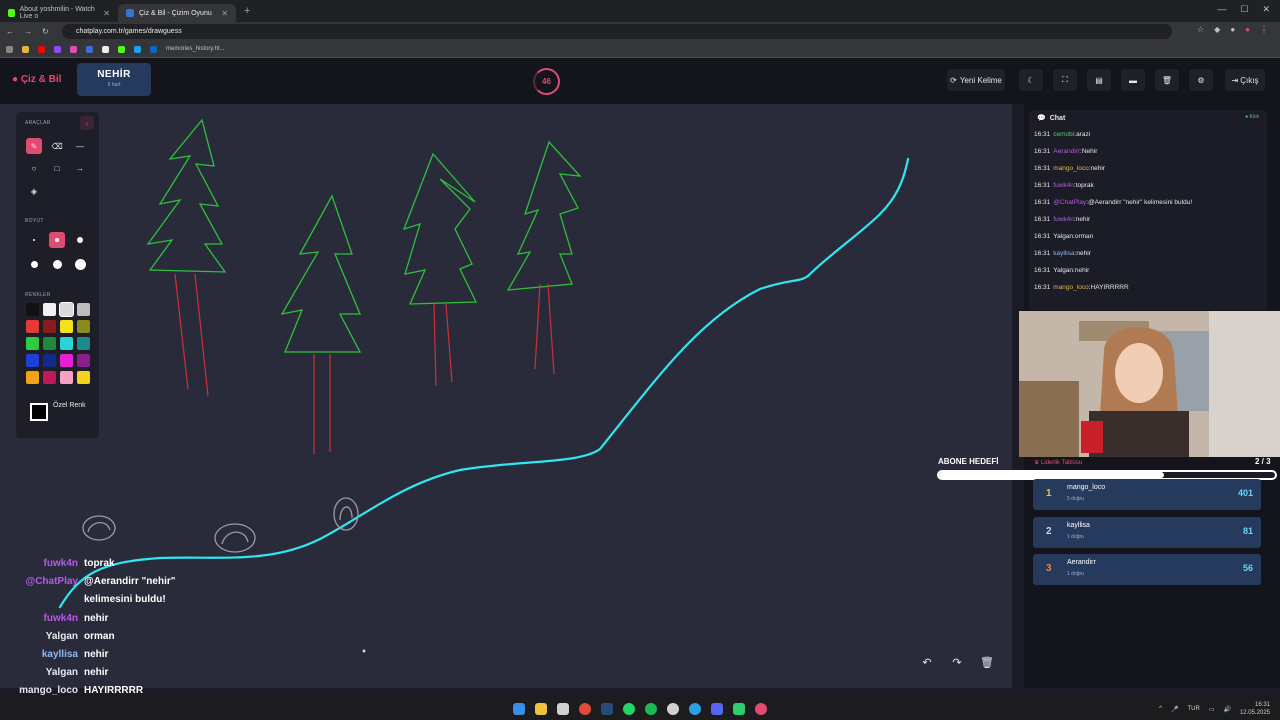 This screenshot has width=1280, height=720. What do you see at coordinates (673, 709) in the screenshot?
I see `obs-icon` at bounding box center [673, 709].